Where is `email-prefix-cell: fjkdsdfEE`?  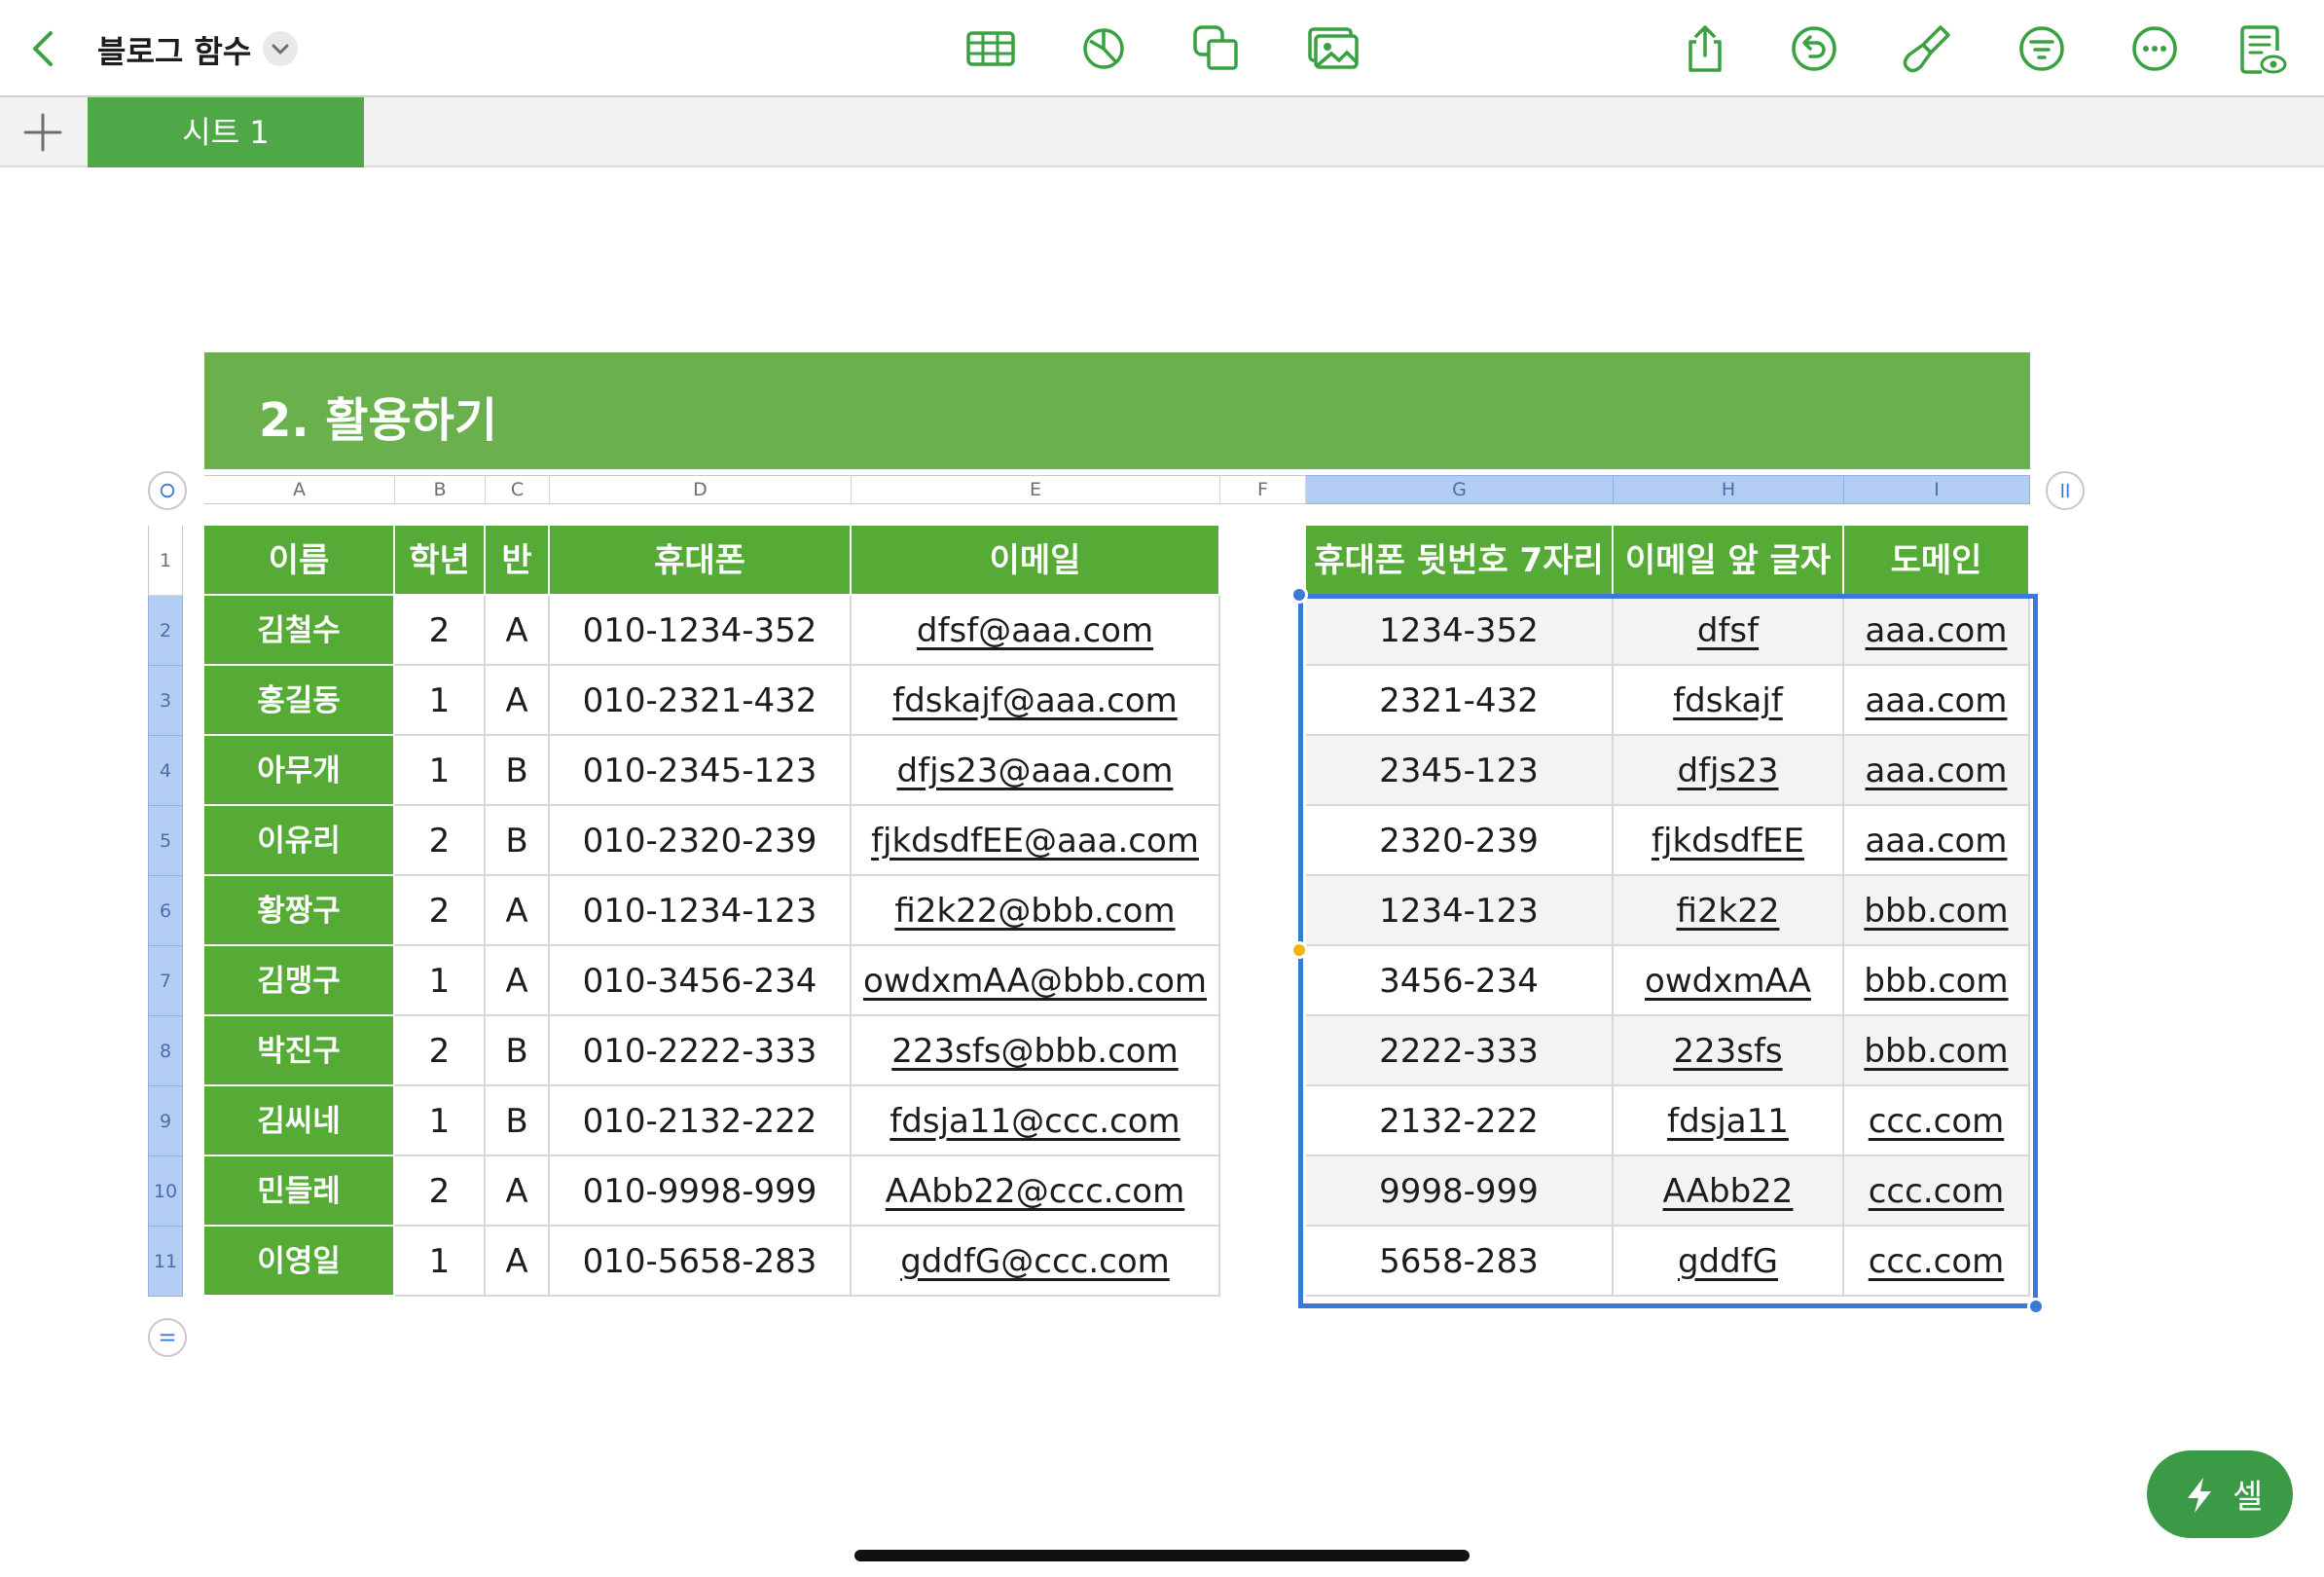
email-prefix-cell: fjkdsdfEE is located at coordinates (1729, 841).